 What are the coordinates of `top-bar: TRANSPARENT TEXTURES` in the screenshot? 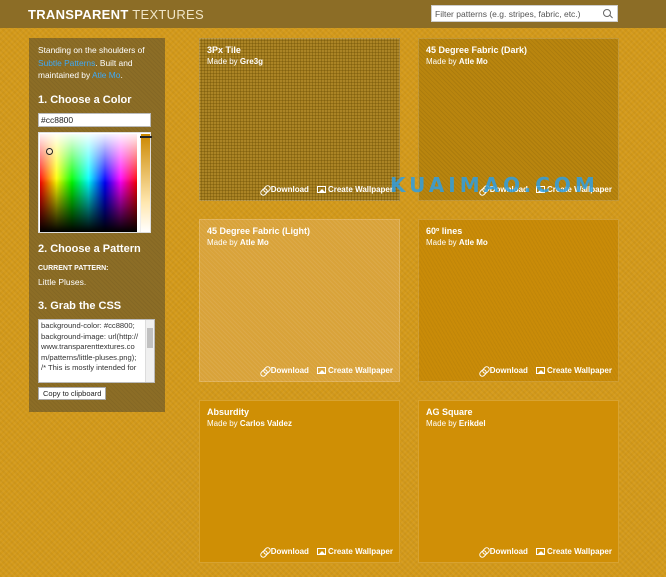 It's located at (333, 14).